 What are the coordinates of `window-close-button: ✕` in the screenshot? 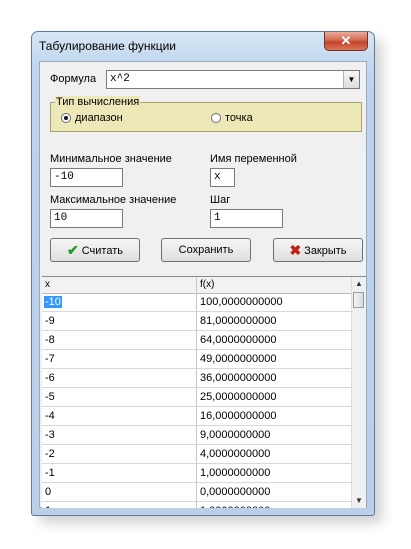 It's located at (346, 41).